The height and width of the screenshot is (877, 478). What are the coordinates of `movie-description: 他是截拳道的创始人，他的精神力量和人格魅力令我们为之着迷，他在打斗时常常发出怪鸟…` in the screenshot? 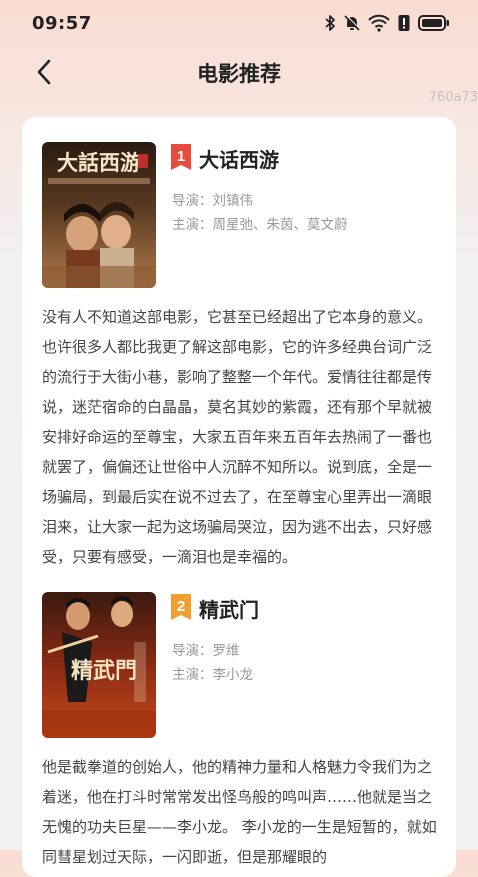 It's located at (239, 812).